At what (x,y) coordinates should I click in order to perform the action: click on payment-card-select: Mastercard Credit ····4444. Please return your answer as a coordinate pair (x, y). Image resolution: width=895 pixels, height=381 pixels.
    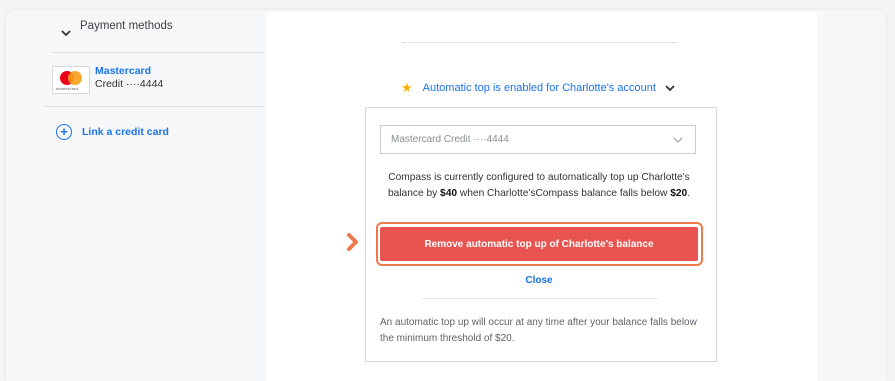
    Looking at the image, I should click on (538, 139).